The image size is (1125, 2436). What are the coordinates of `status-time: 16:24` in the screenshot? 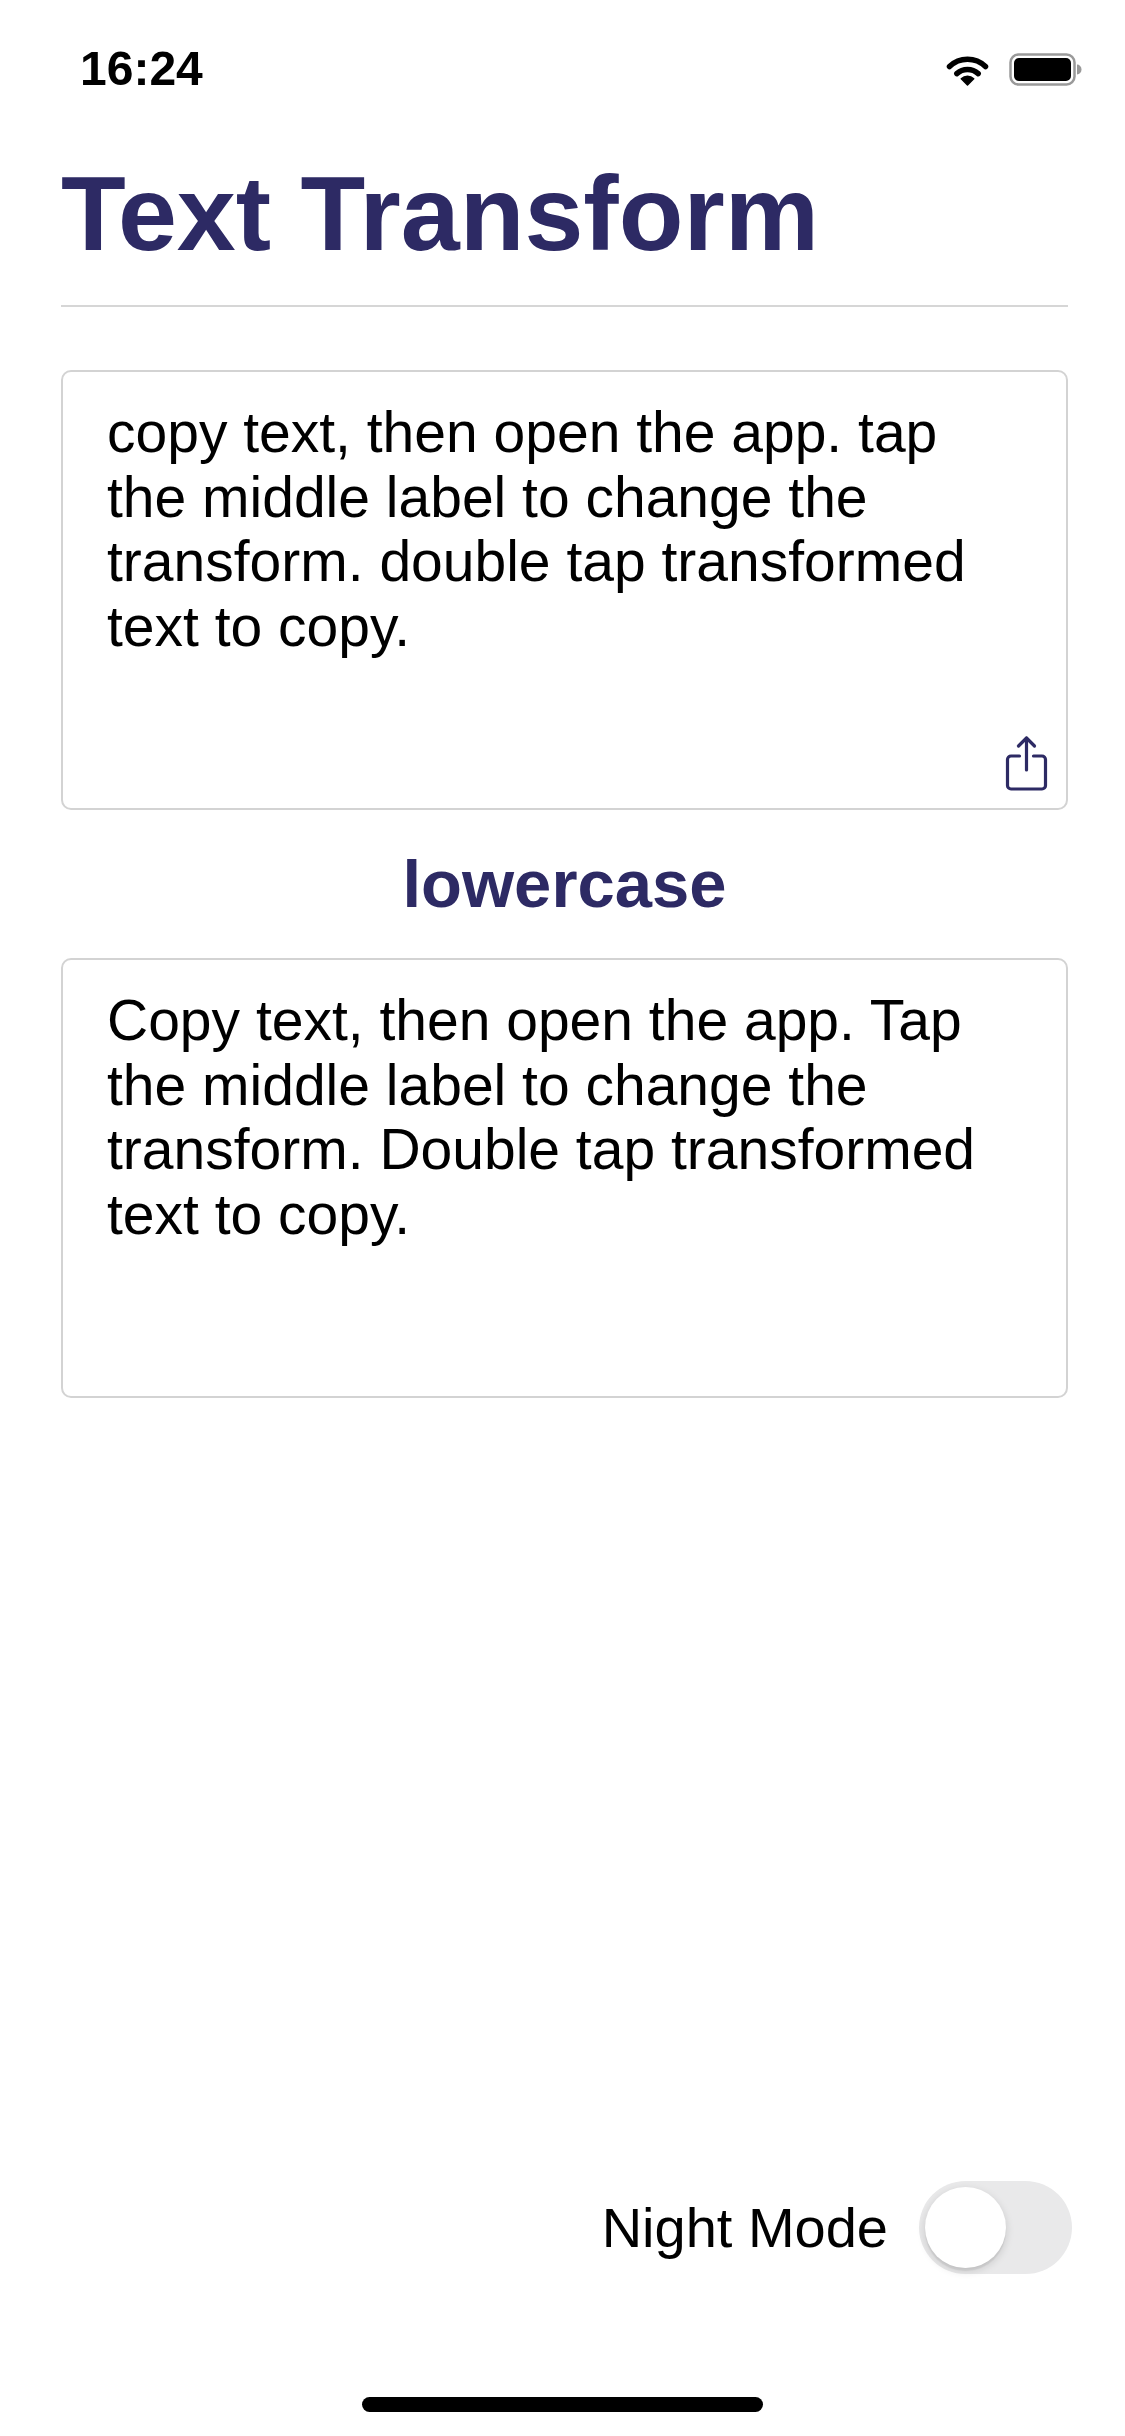 It's located at (141, 69).